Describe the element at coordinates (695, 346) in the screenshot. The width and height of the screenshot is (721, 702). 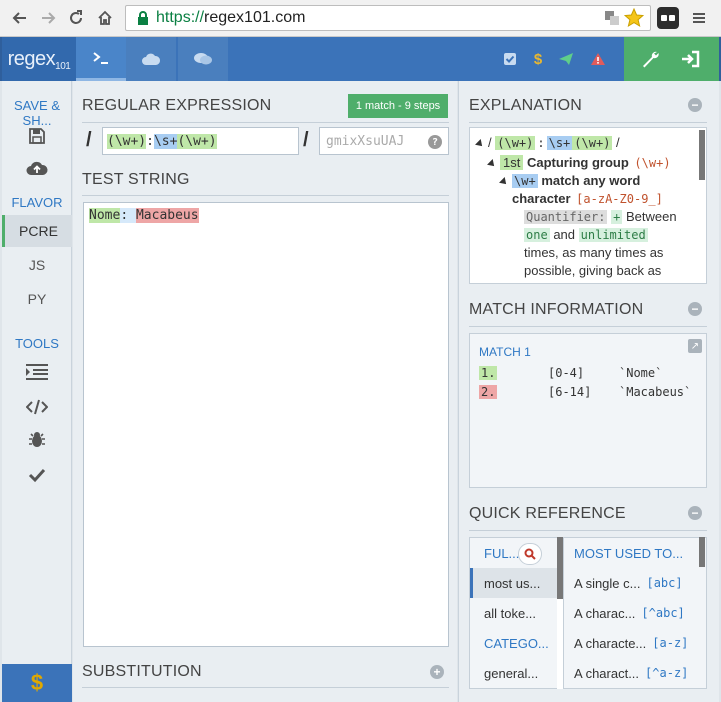
I see `external-link-icon: ↗` at that location.